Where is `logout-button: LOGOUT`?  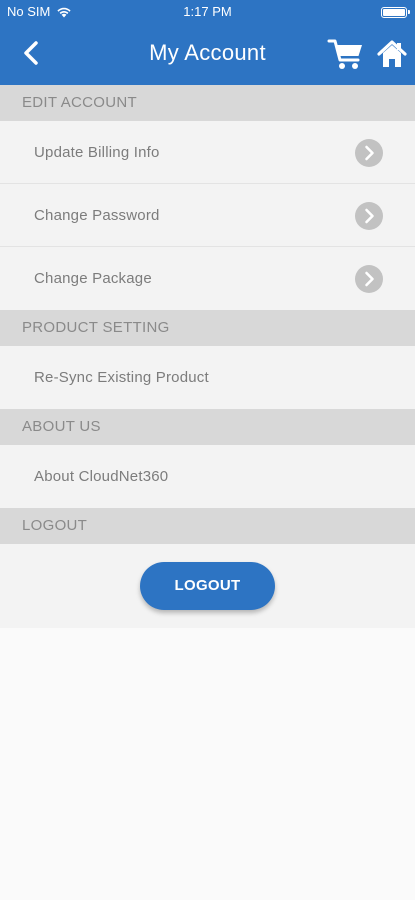
logout-button: LOGOUT is located at coordinates (207, 586).